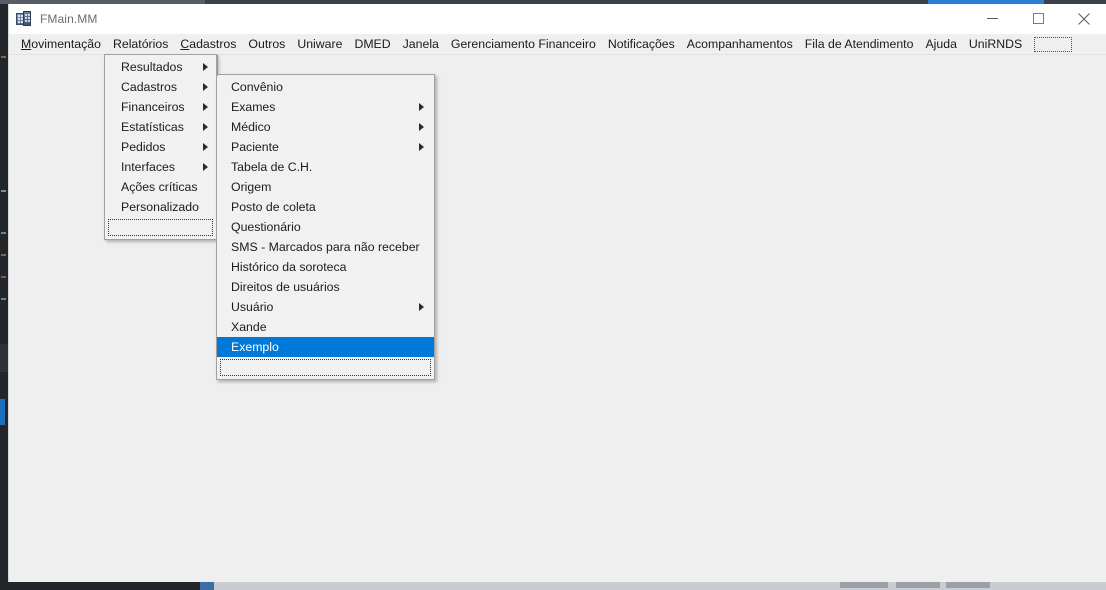 Image resolution: width=1106 pixels, height=590 pixels. Describe the element at coordinates (153, 107) in the screenshot. I see `menu-item-label: Financeiros` at that location.